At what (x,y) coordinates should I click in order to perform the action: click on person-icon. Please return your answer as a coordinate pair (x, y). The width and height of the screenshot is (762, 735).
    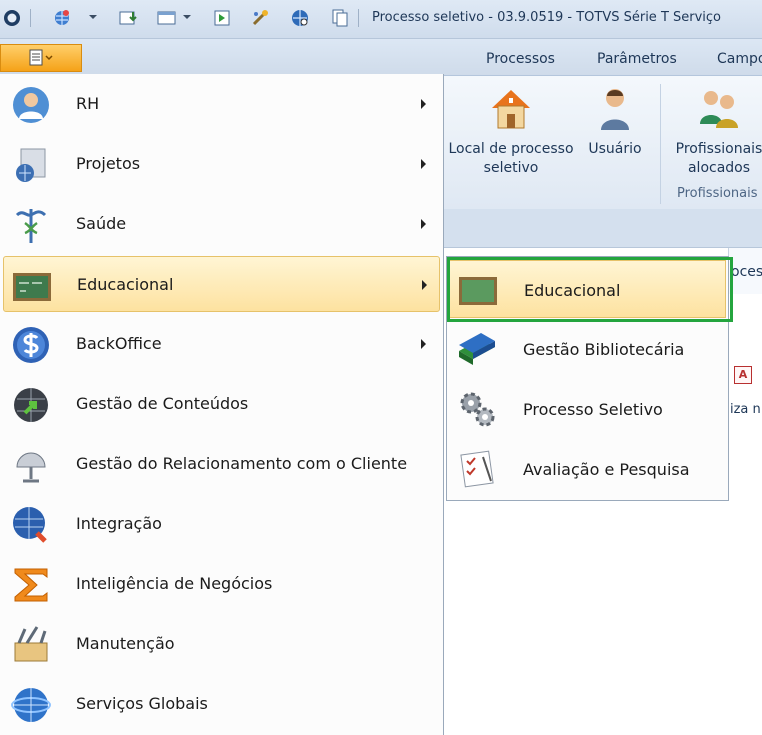
    Looking at the image, I should click on (31, 105).